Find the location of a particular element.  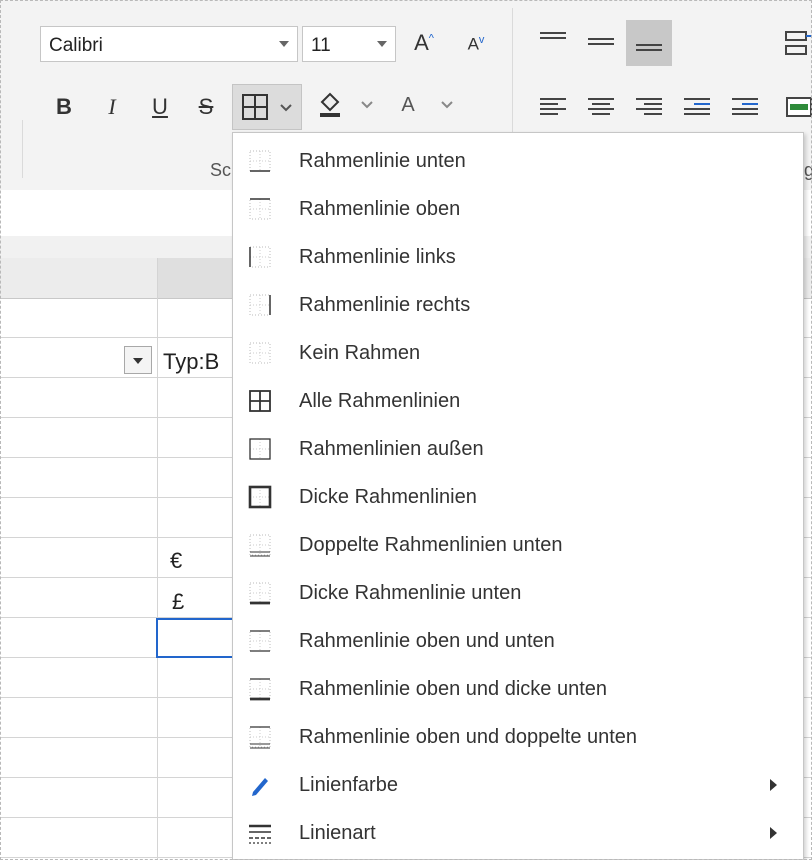

underline-icon: U is located at coordinates (160, 106).